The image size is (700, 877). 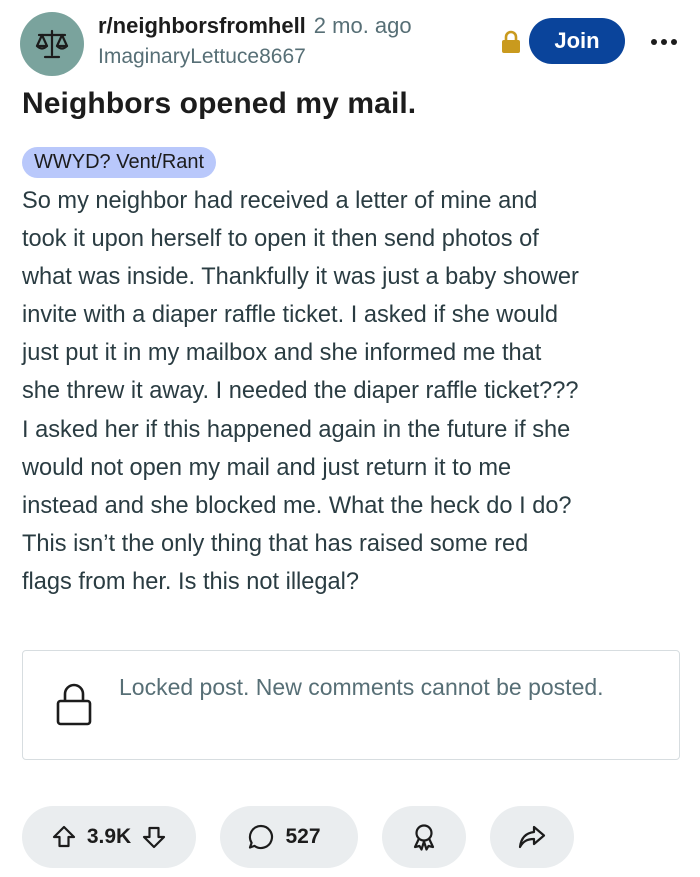 I want to click on share-arrow-icon, so click(x=532, y=837).